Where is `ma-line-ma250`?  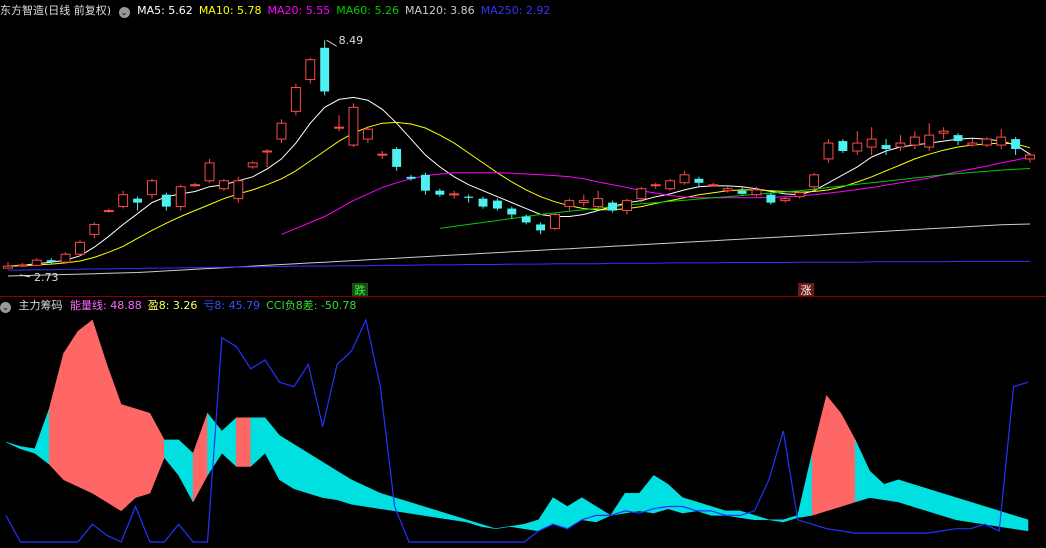 ma-line-ma250 is located at coordinates (519, 265).